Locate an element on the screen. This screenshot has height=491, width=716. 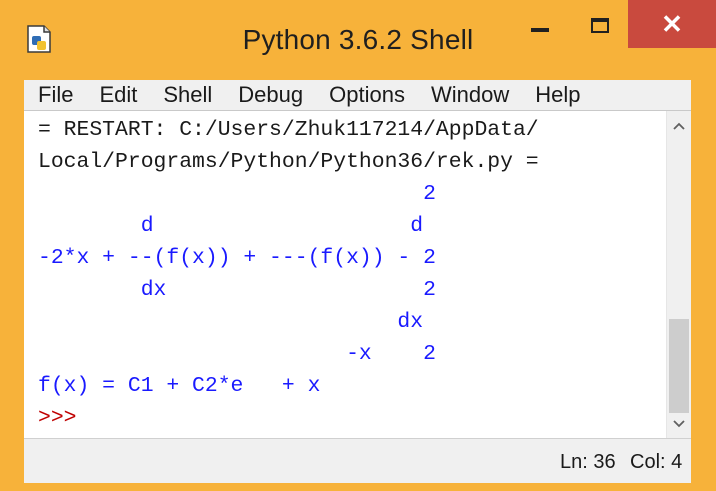
close-button: ✕ is located at coordinates (672, 24).